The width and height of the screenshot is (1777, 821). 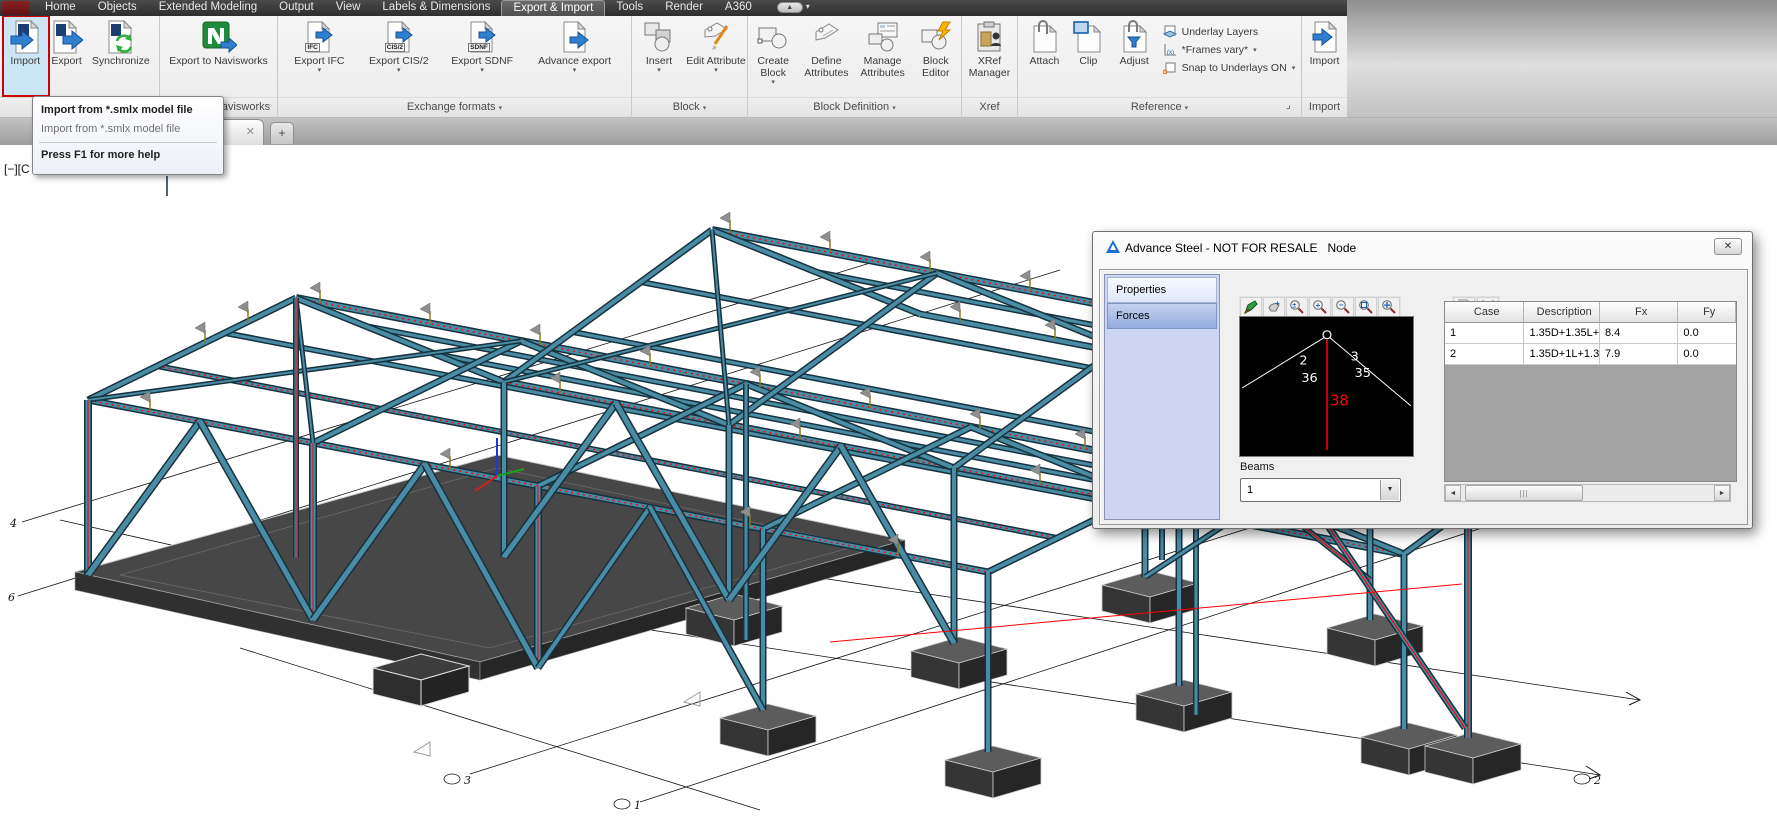 I want to click on zoom-in-button: +, so click(x=1320, y=307).